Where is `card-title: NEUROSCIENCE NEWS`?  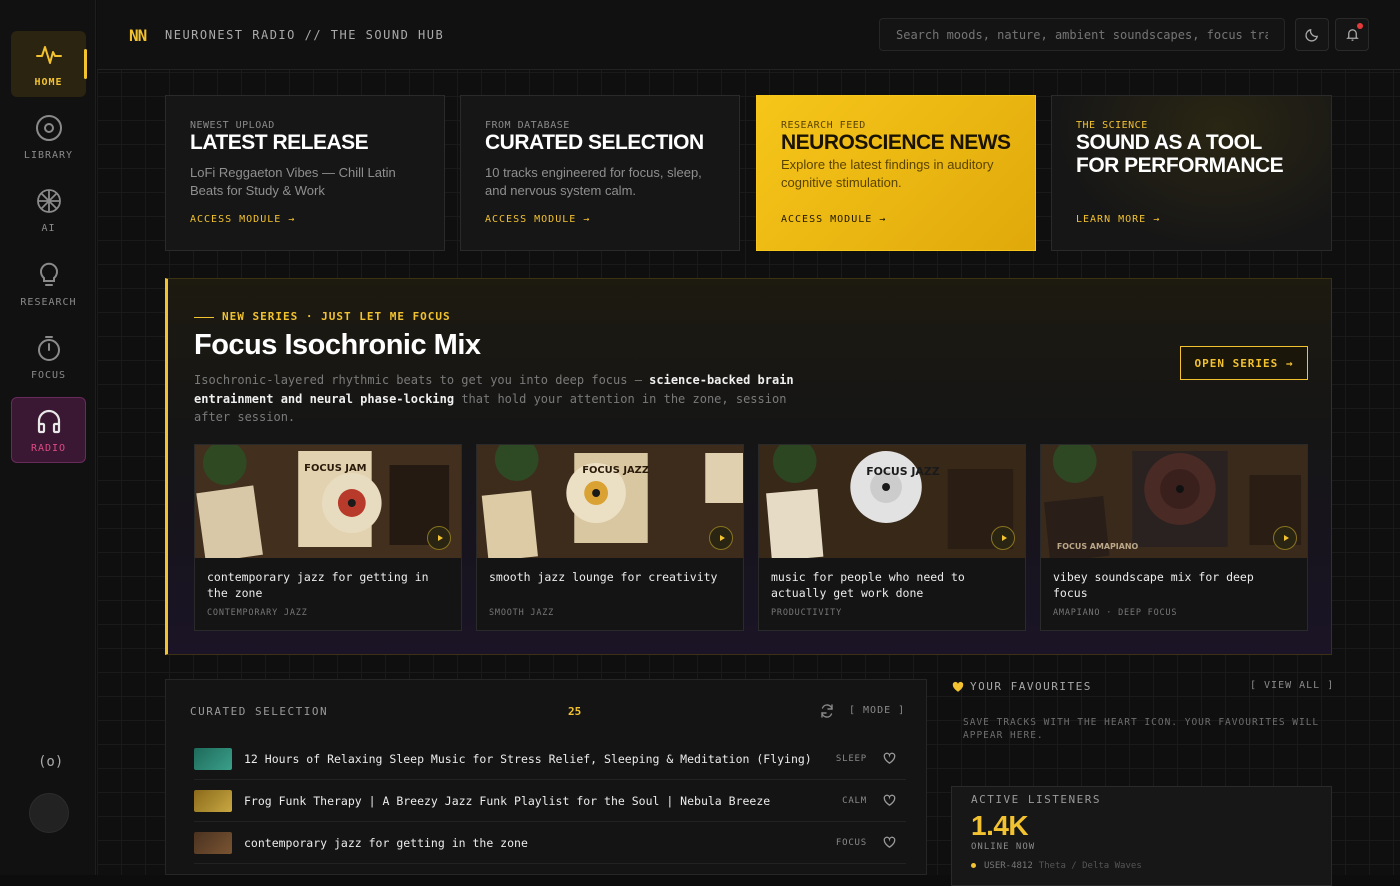
card-title: NEUROSCIENCE NEWS is located at coordinates (896, 142).